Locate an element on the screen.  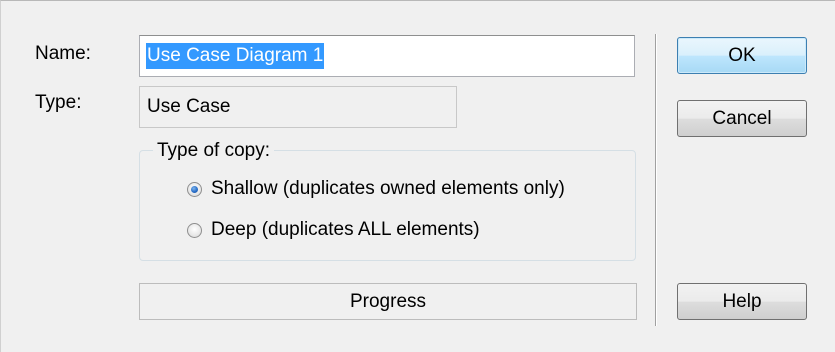
vertical-separator is located at coordinates (655, 180).